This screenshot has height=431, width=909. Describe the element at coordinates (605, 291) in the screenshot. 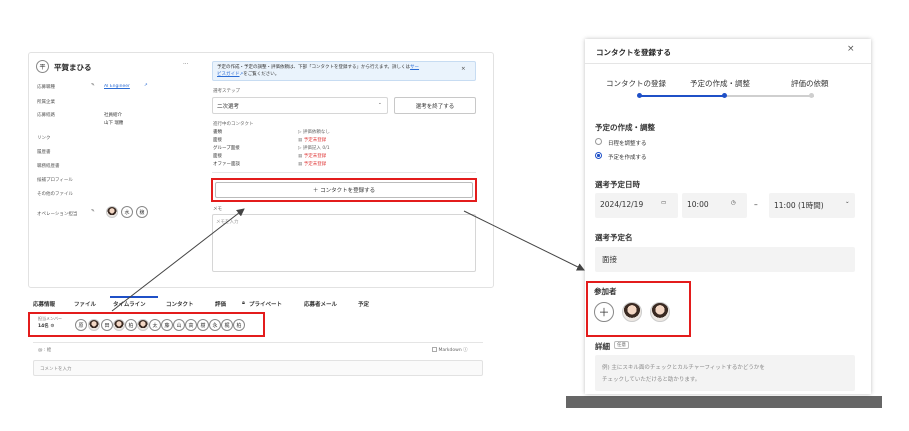

I see `participants-label: 参加者` at that location.